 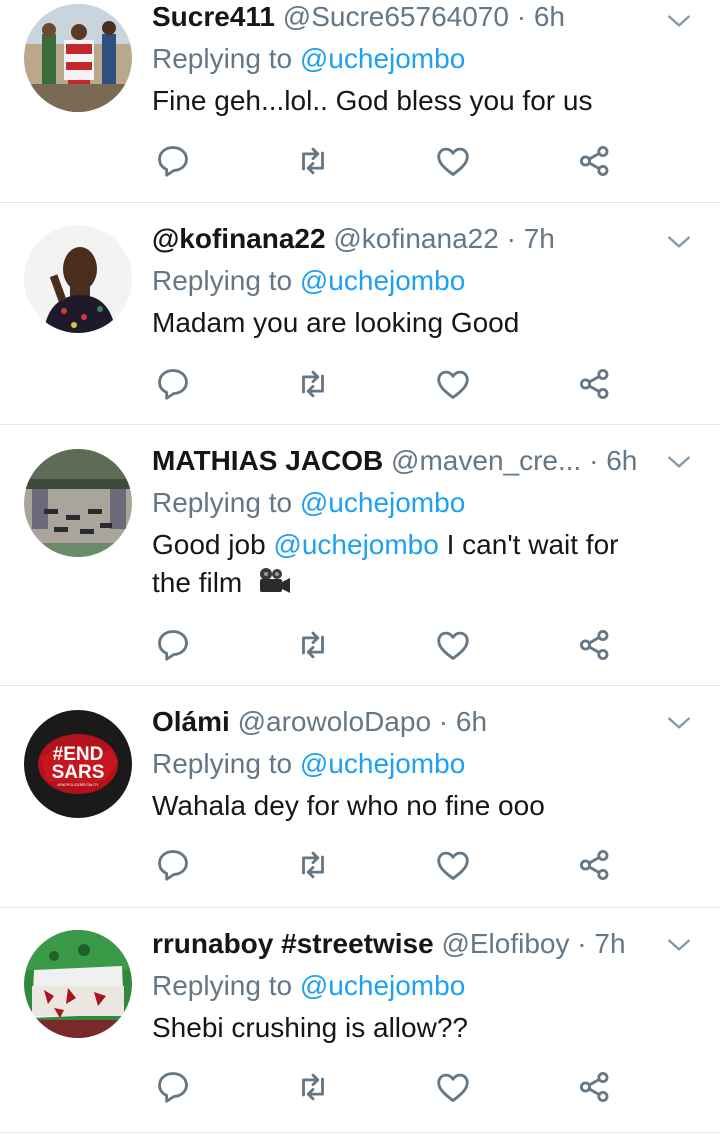 What do you see at coordinates (293, 943) in the screenshot?
I see `display-name: rrunaboy #streetwise` at bounding box center [293, 943].